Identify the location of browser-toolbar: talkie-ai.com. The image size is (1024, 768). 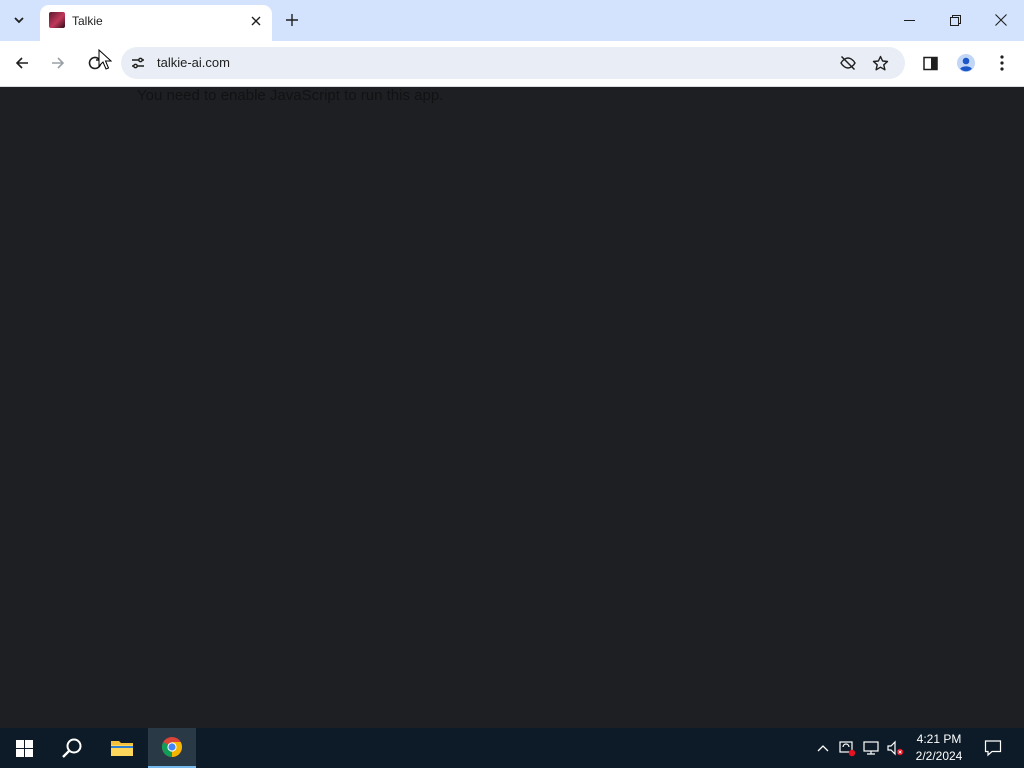
(512, 64).